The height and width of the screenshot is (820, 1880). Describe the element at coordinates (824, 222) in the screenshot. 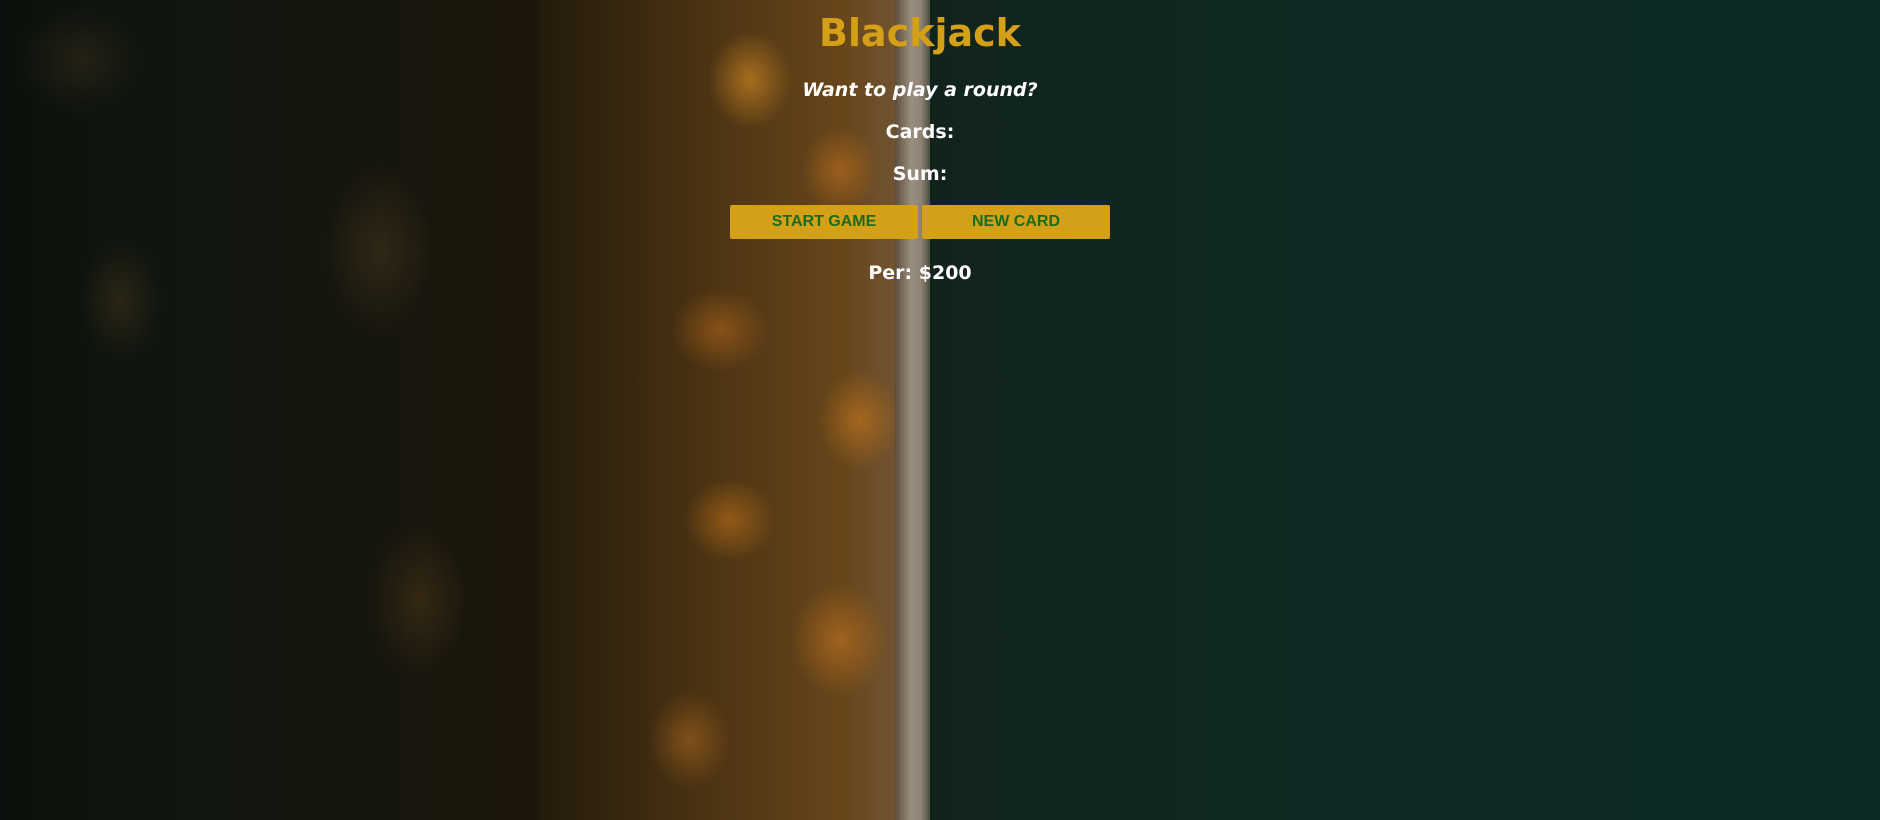

I see `start-game-button: START GAME` at that location.